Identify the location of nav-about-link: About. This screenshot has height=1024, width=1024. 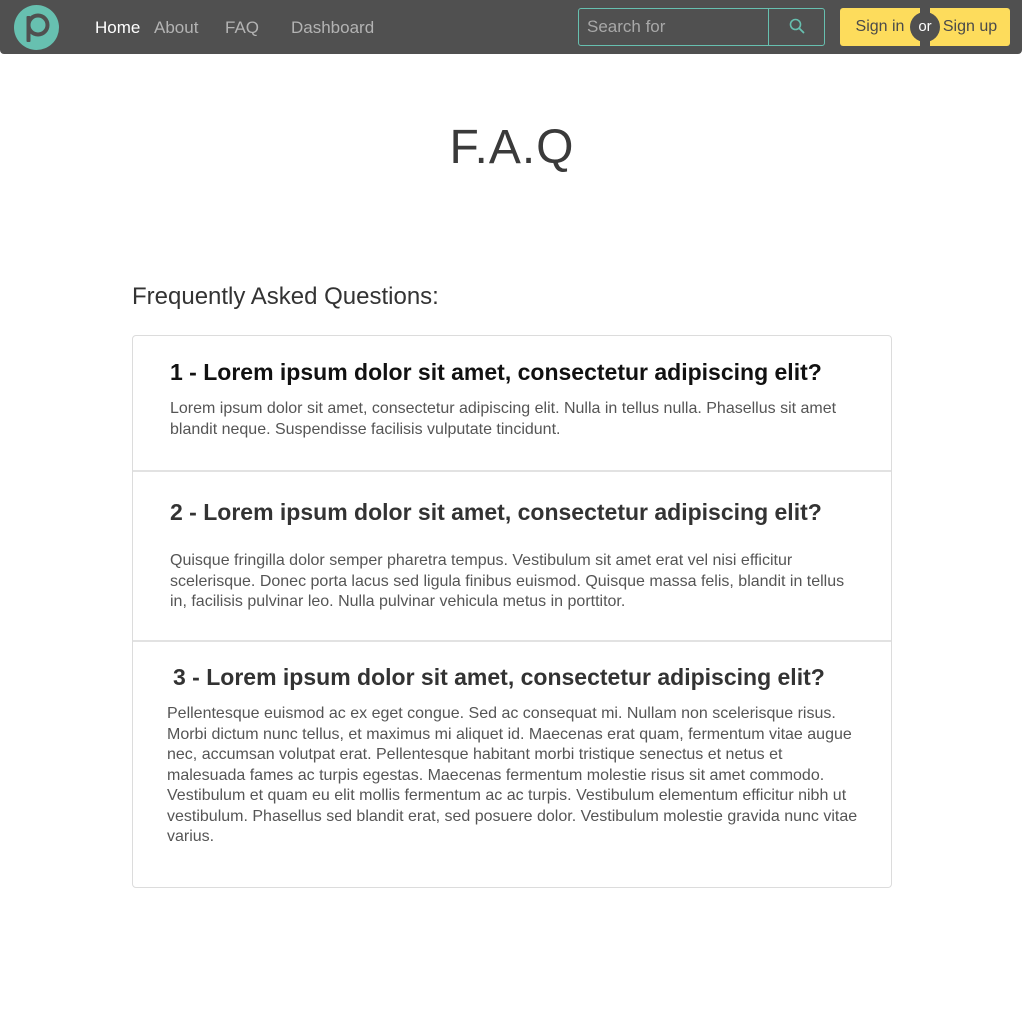
(176, 28).